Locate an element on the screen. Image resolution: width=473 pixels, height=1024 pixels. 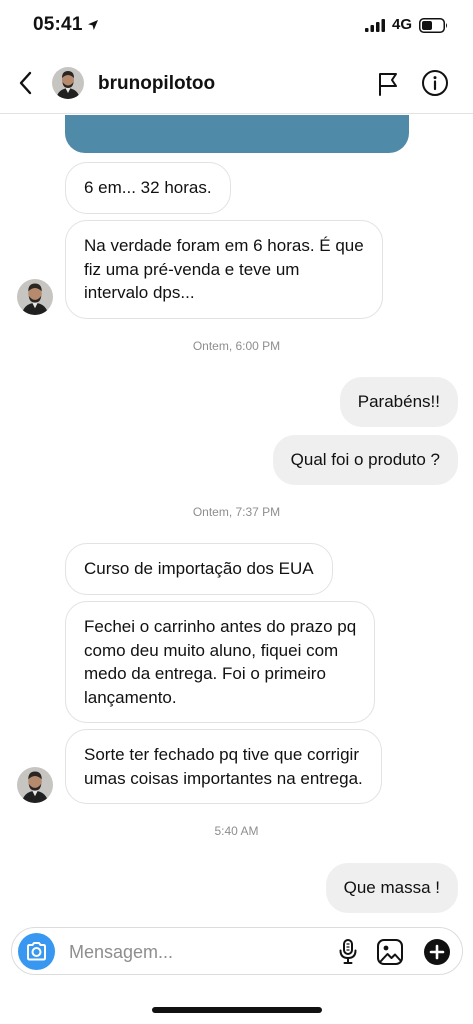
conversation-header: brunopilotoo is located at coordinates (236, 83).